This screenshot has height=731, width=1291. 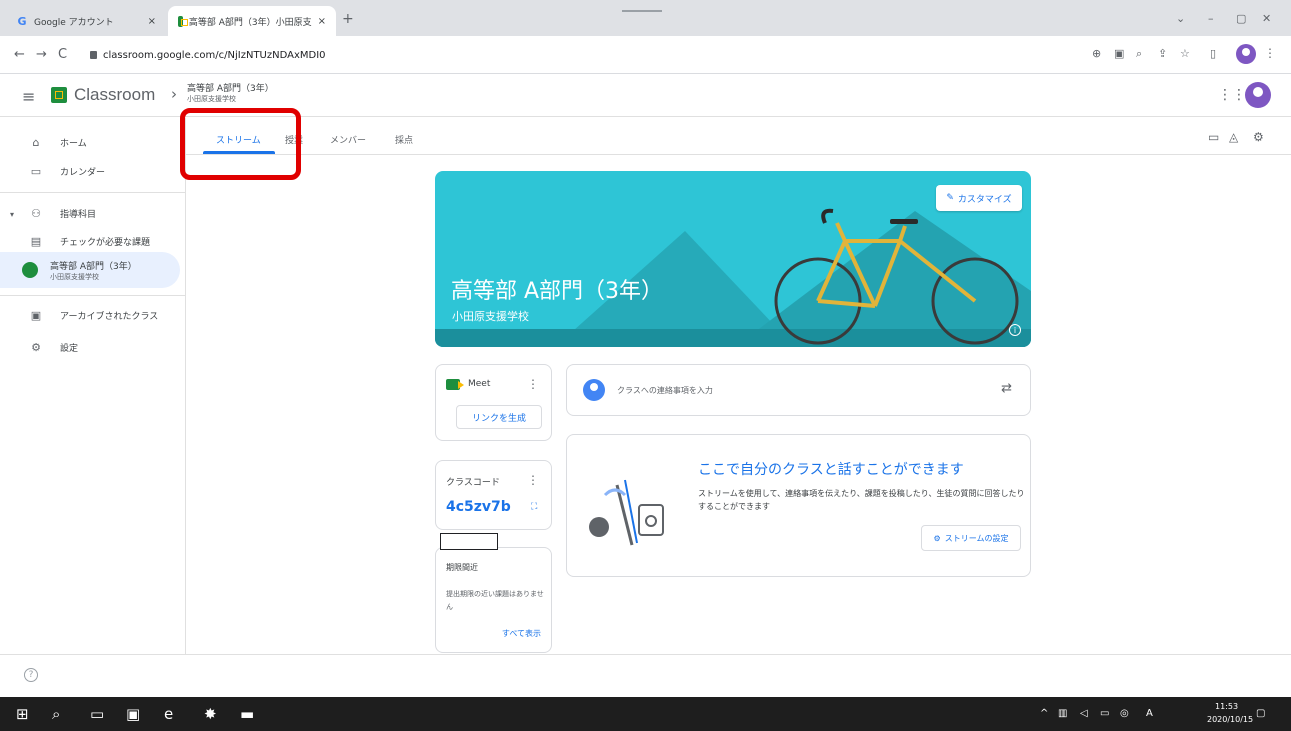 I want to click on customize-button: ✎ カスタマイズ, so click(x=979, y=198).